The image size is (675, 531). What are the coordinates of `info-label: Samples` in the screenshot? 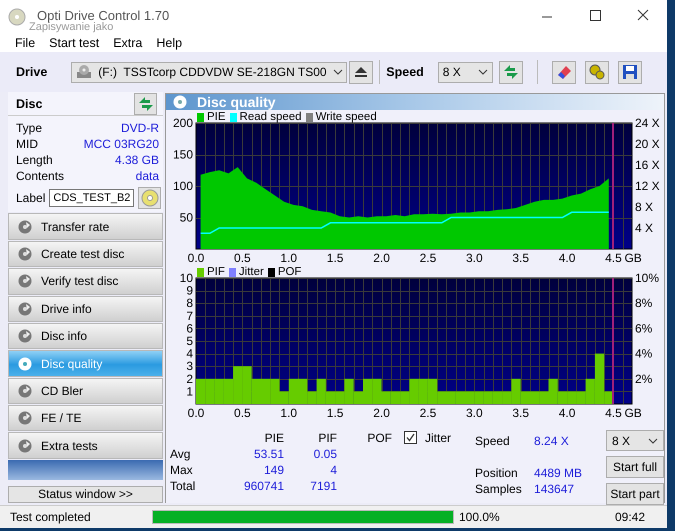 It's located at (499, 489).